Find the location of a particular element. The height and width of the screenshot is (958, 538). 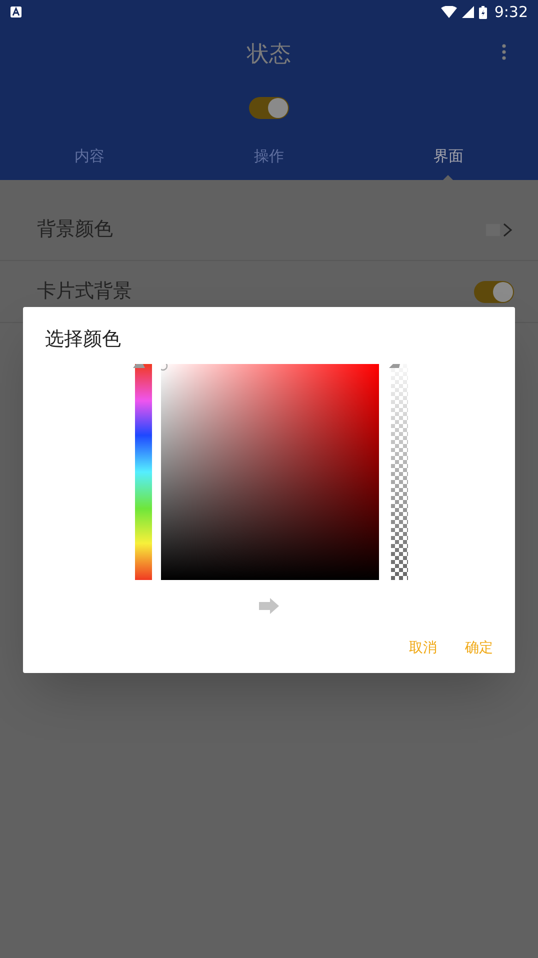

wifi-icon is located at coordinates (449, 12).